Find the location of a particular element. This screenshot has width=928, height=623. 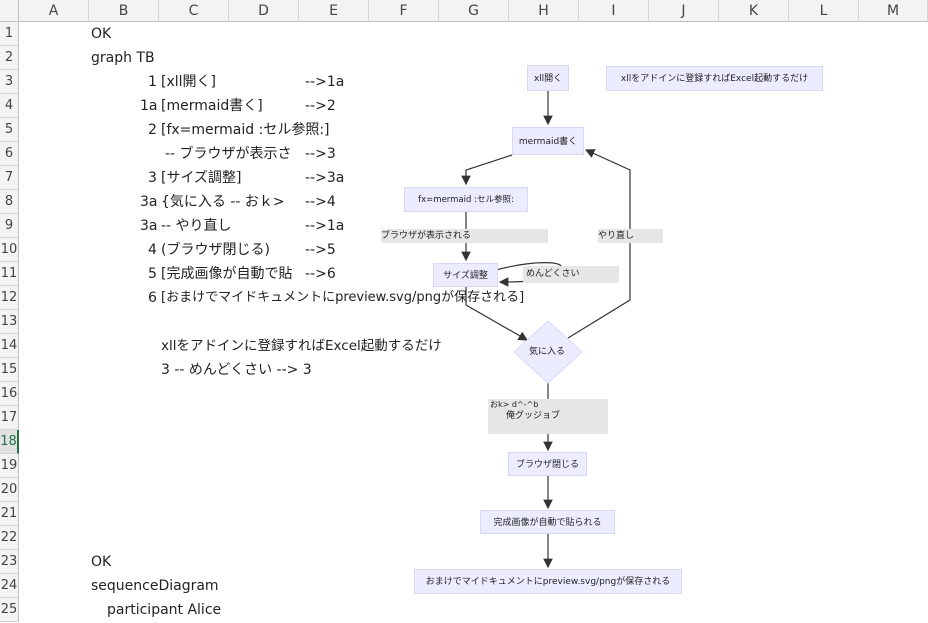

cell-b1: OK is located at coordinates (101, 34).